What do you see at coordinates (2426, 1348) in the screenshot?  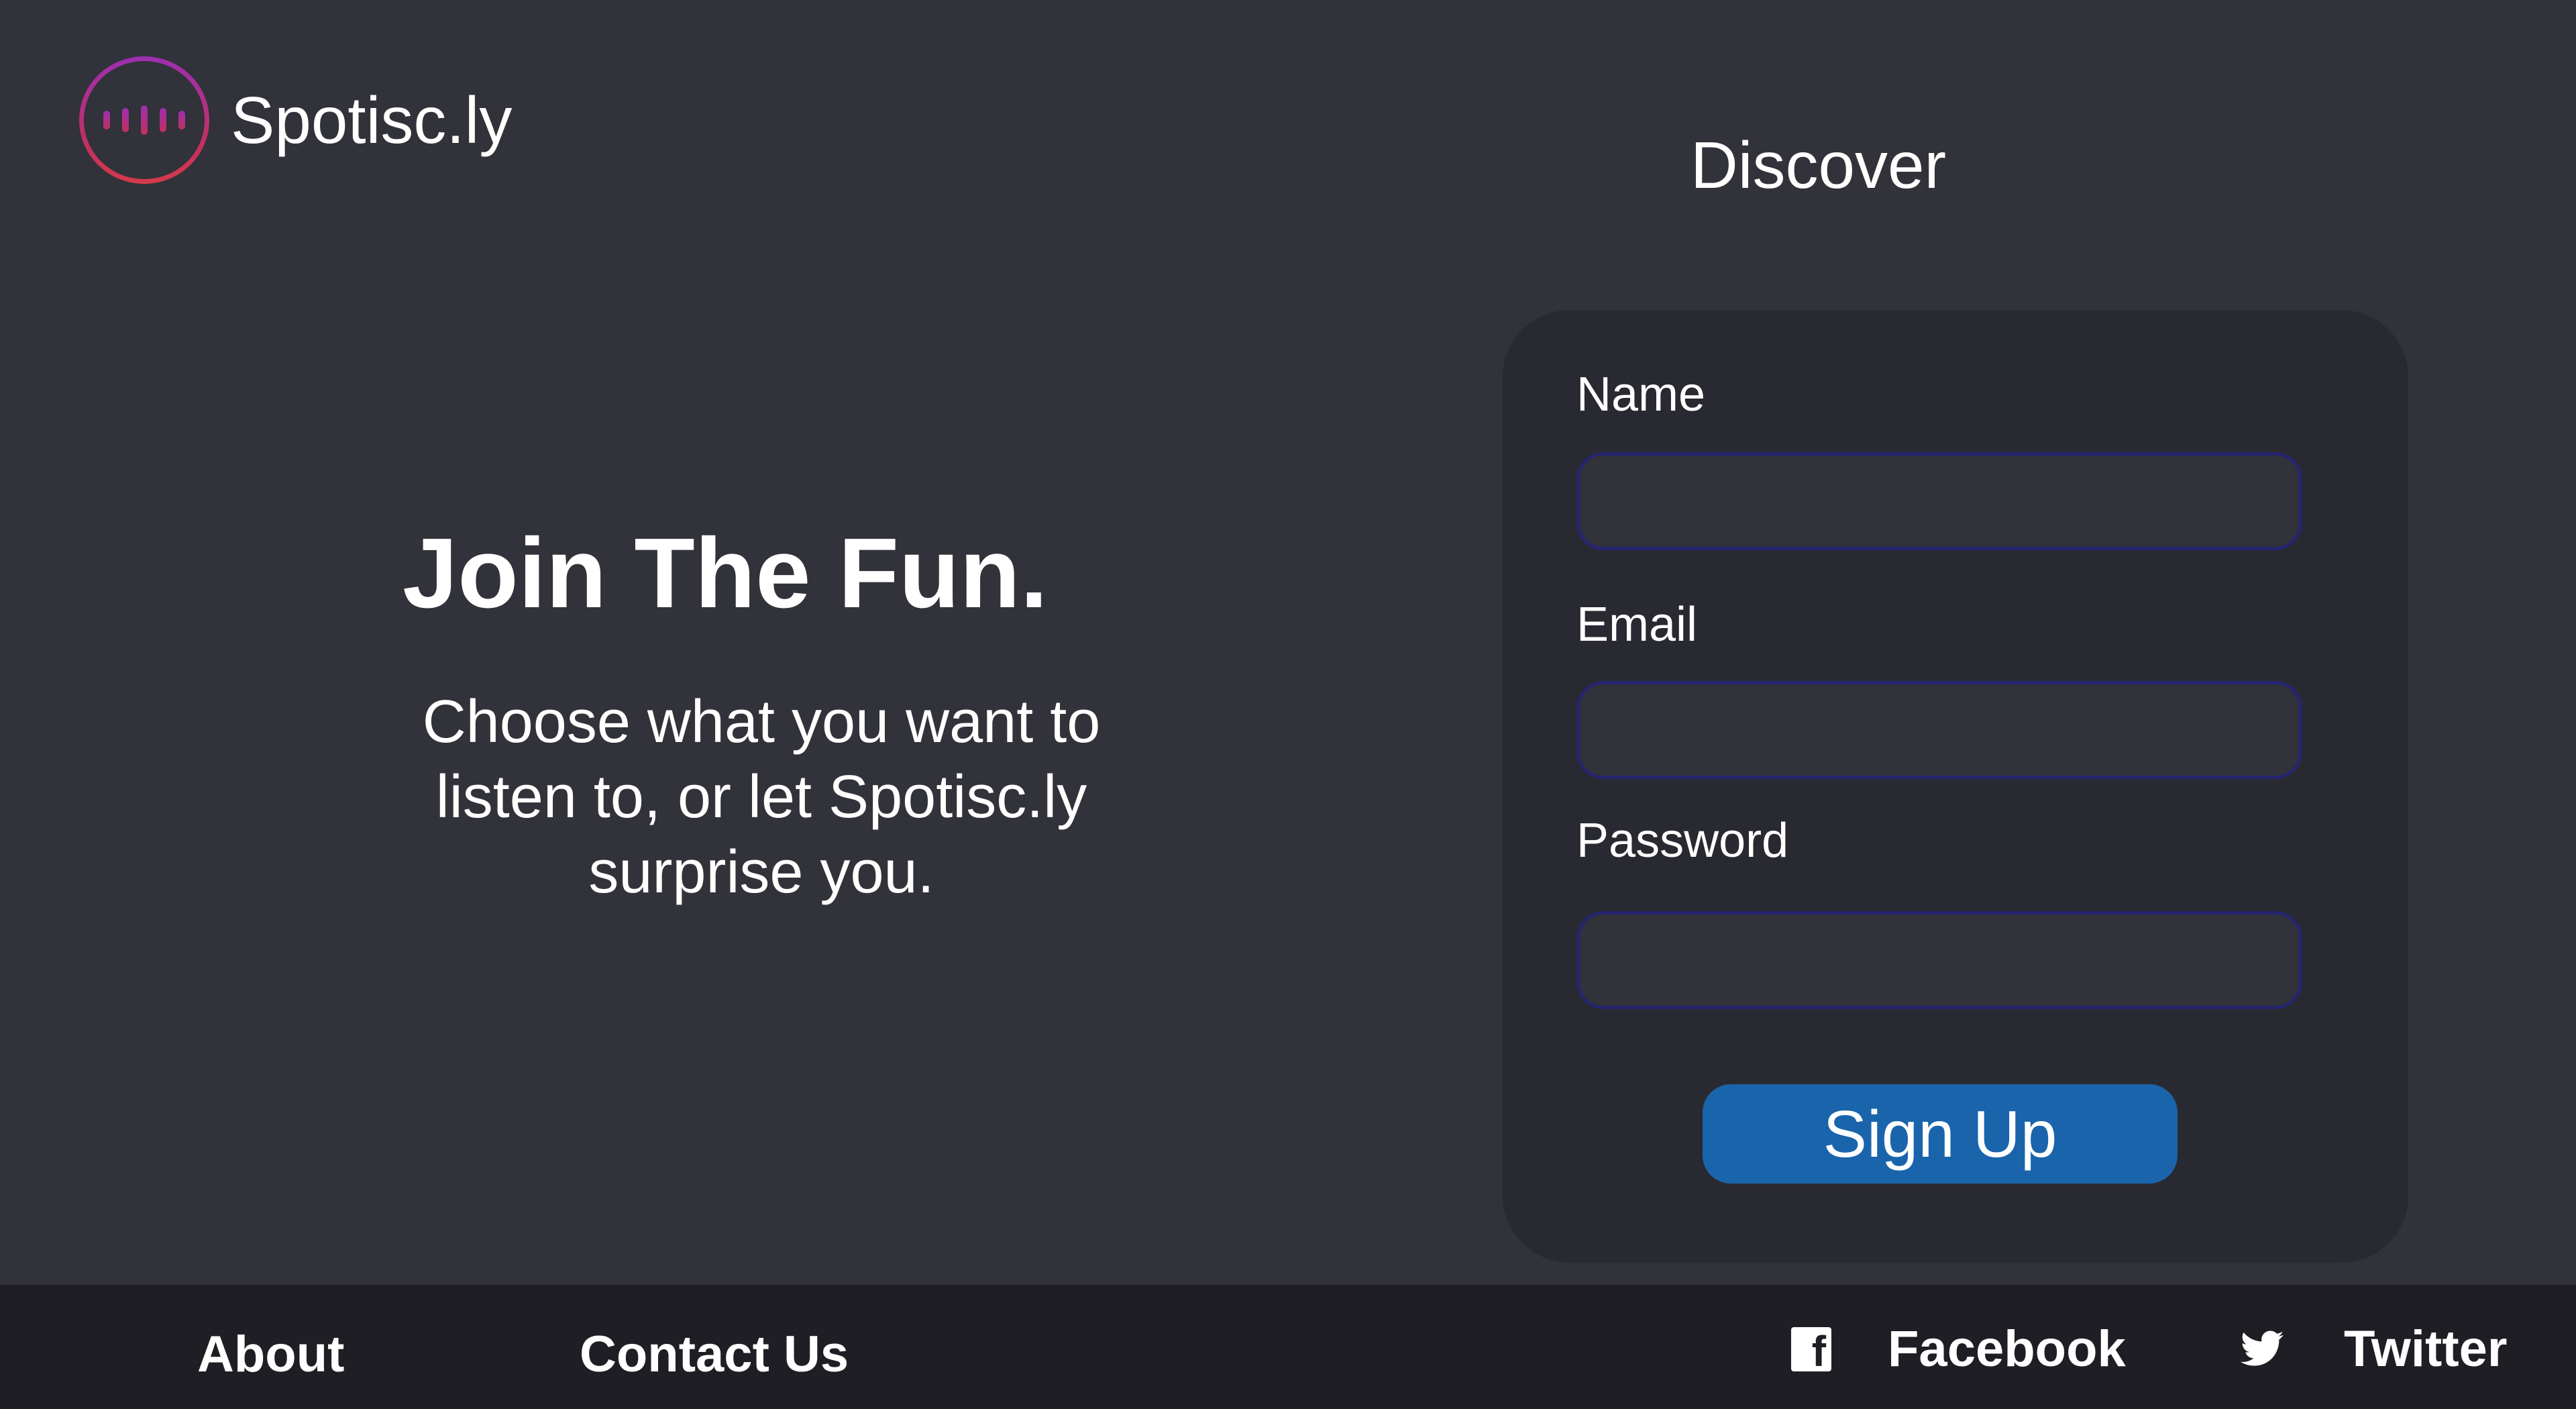 I see `twitter-label: Twitter` at bounding box center [2426, 1348].